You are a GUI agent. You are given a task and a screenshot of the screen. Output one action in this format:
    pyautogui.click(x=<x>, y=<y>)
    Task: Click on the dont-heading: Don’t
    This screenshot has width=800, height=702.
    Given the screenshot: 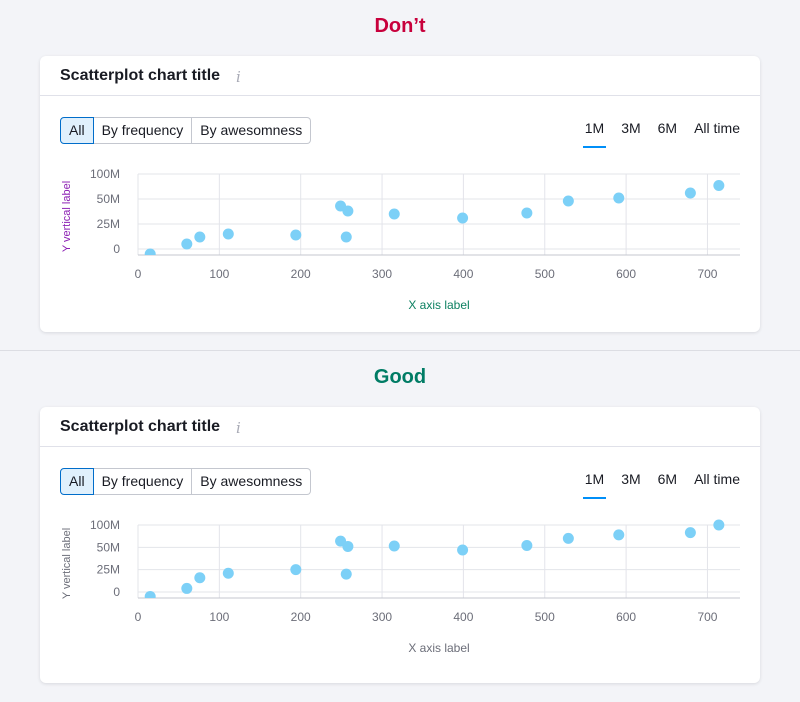 What is the action you would take?
    pyautogui.click(x=400, y=26)
    